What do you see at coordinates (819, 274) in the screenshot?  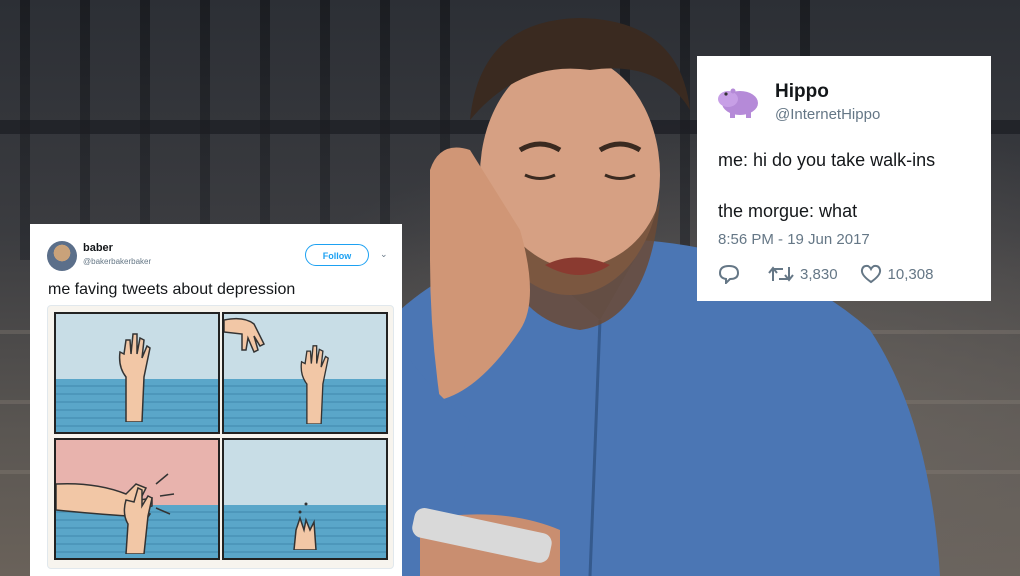 I see `retweet-count: 3,830` at bounding box center [819, 274].